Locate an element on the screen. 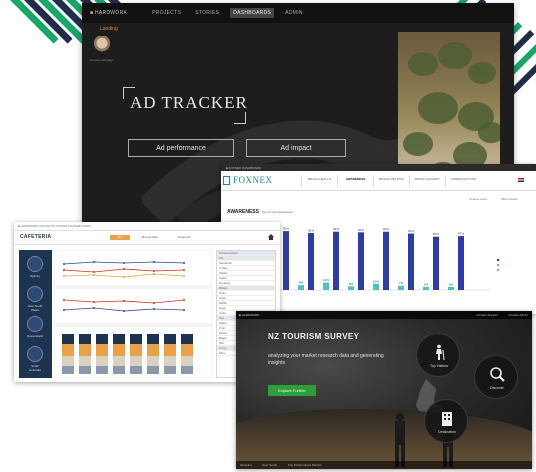 This screenshot has width=536, height=472. region-label: New South Wales is located at coordinates (35, 308).